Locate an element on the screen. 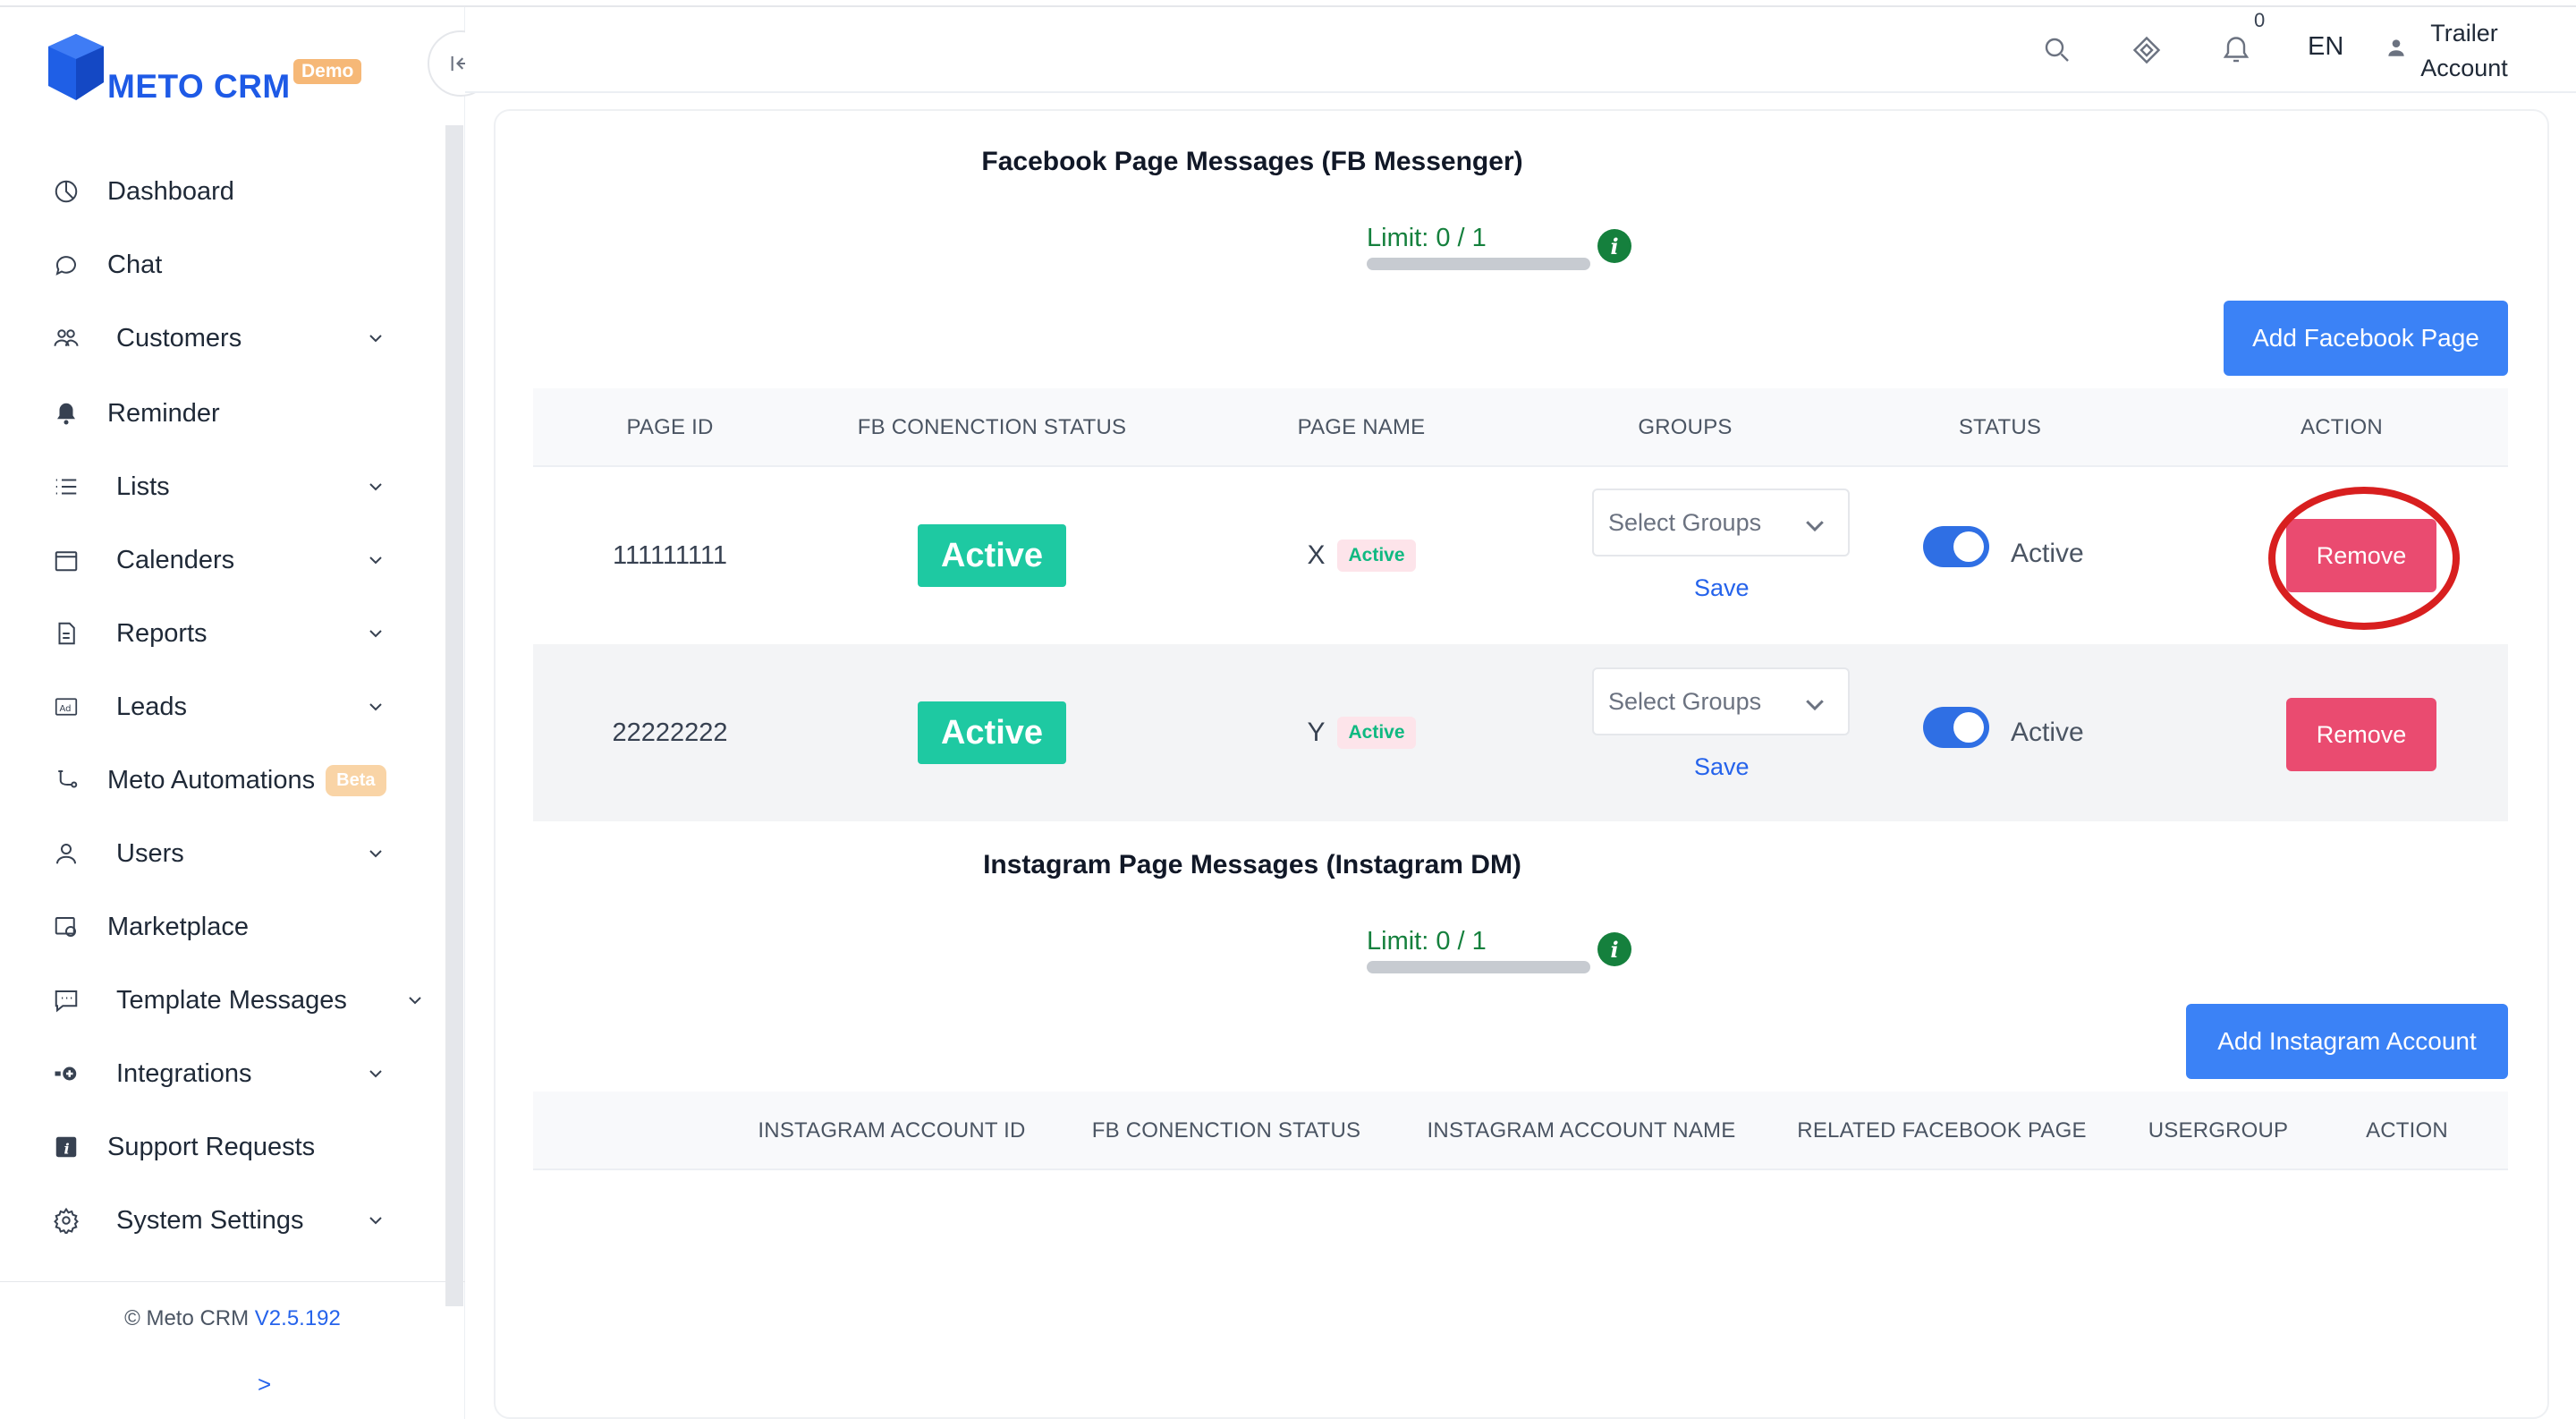 The image size is (2576, 1419). user-icon is located at coordinates (66, 853).